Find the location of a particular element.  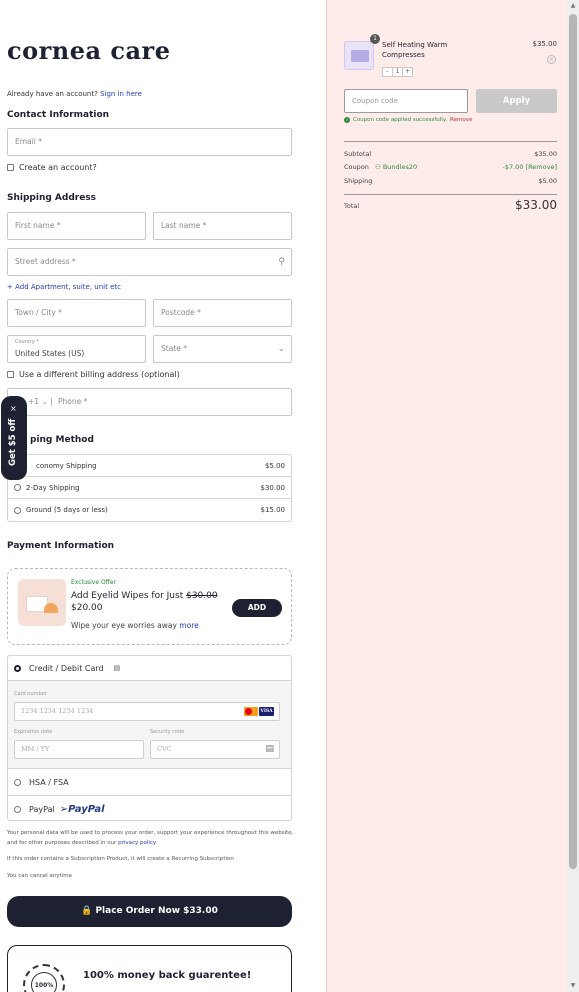

card-method-label: Credit / Debit Card is located at coordinates (66, 668).